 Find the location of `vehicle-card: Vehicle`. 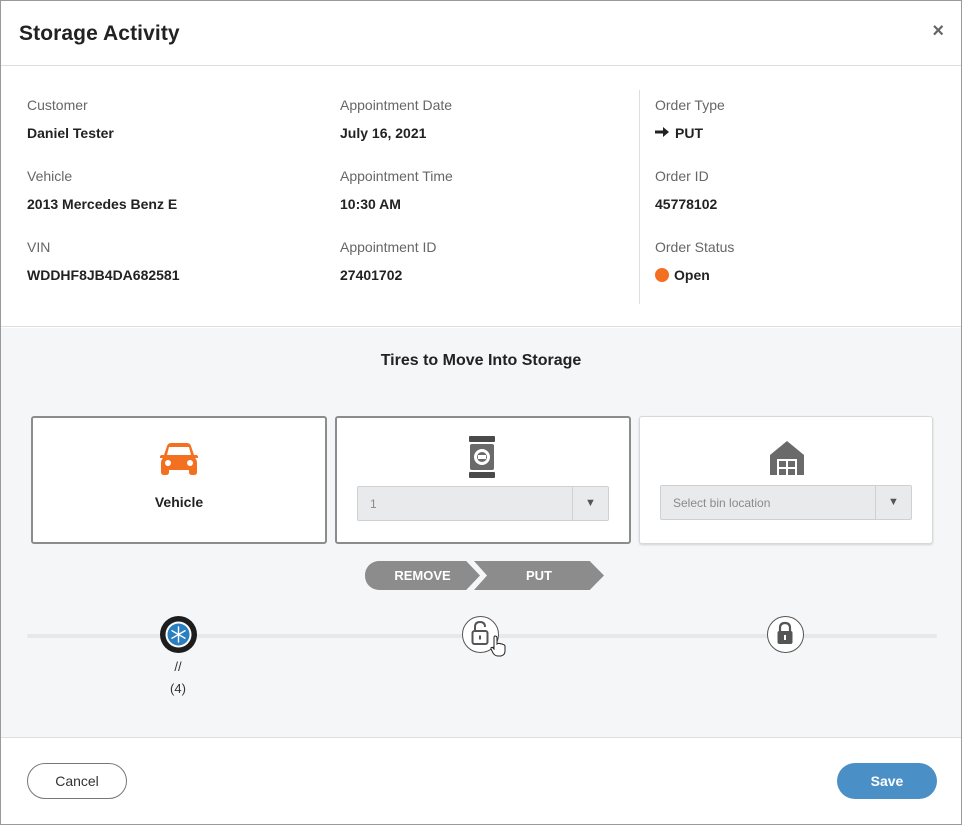

vehicle-card: Vehicle is located at coordinates (179, 480).